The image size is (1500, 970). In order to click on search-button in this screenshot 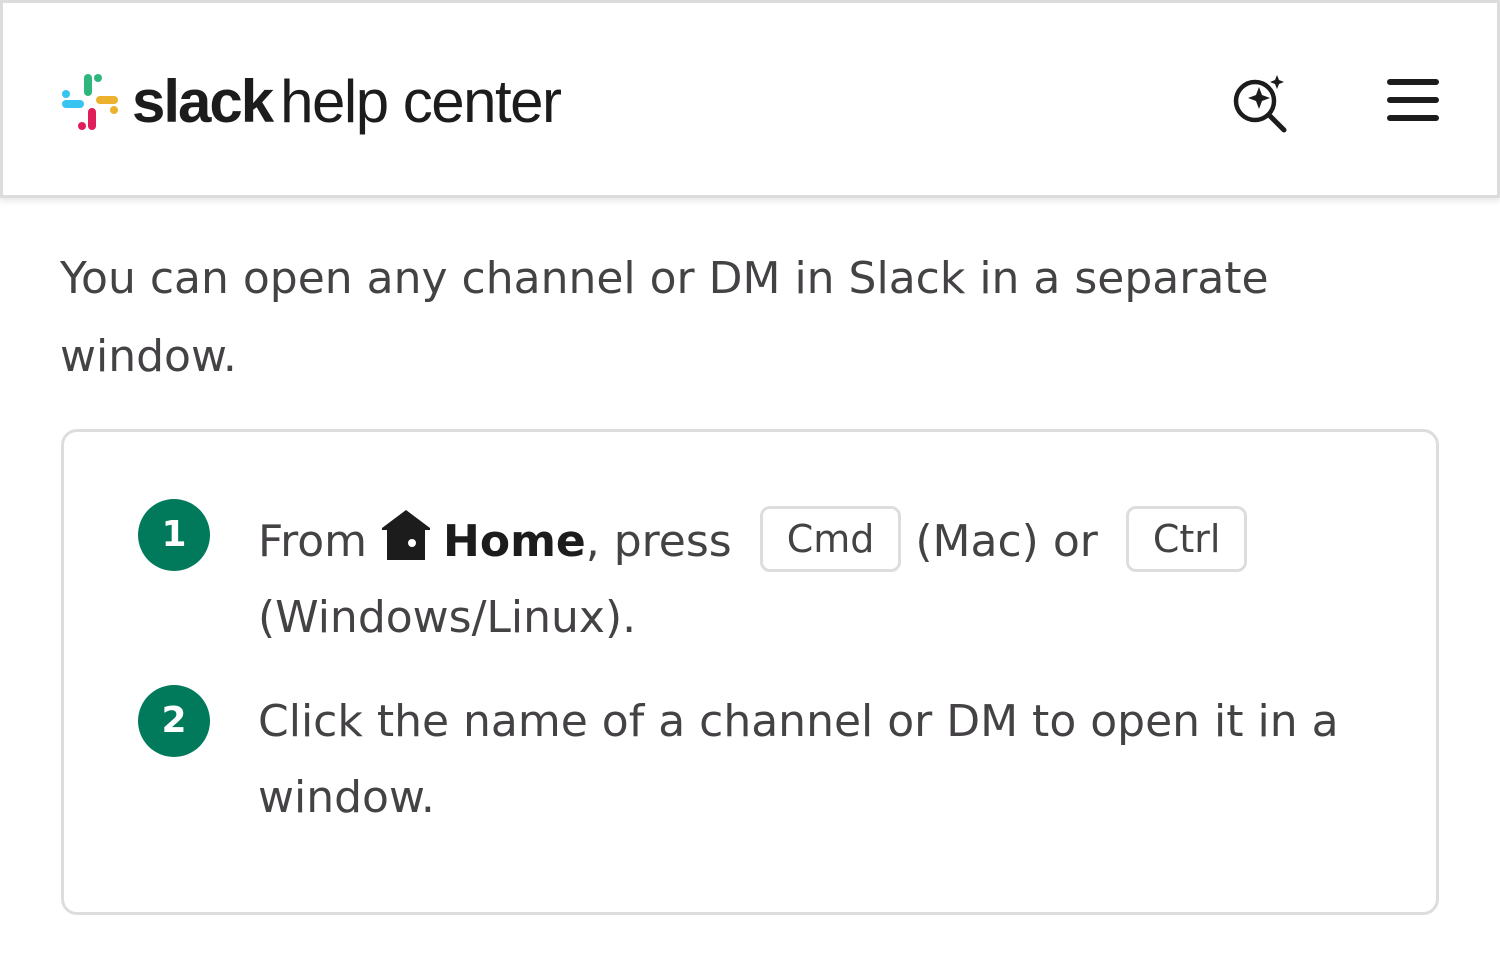, I will do `click(1260, 103)`.